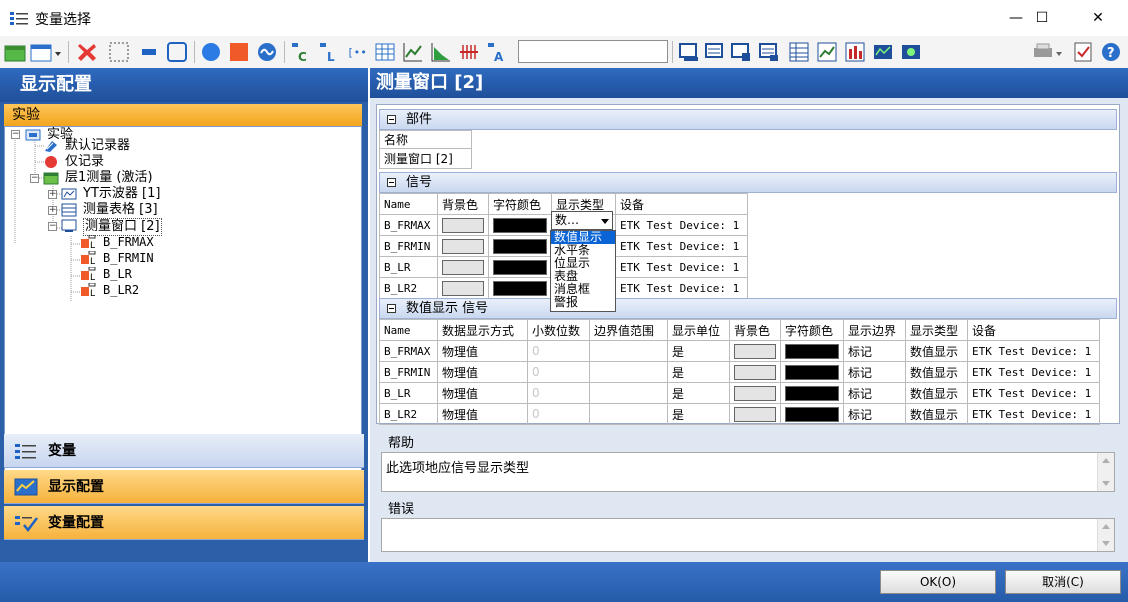  I want to click on chart-view-icon, so click(827, 52).